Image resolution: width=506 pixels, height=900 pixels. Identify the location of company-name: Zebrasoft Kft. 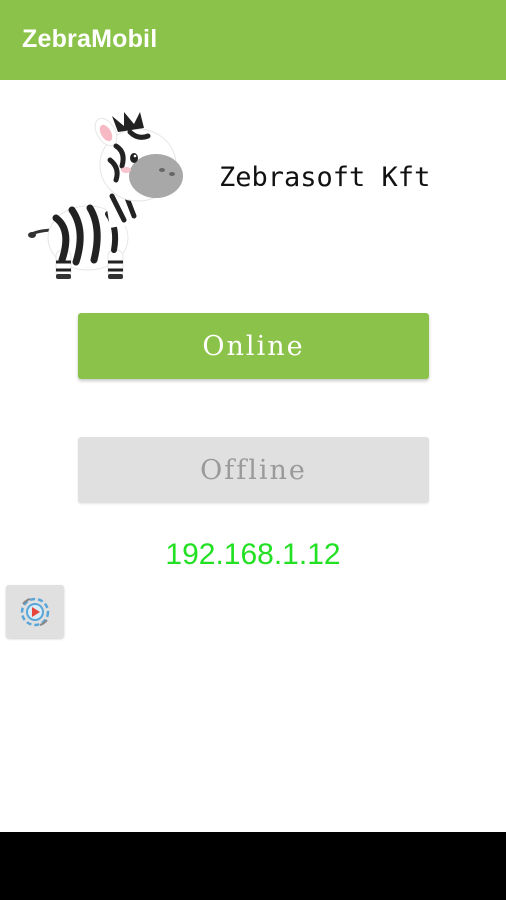
(325, 177).